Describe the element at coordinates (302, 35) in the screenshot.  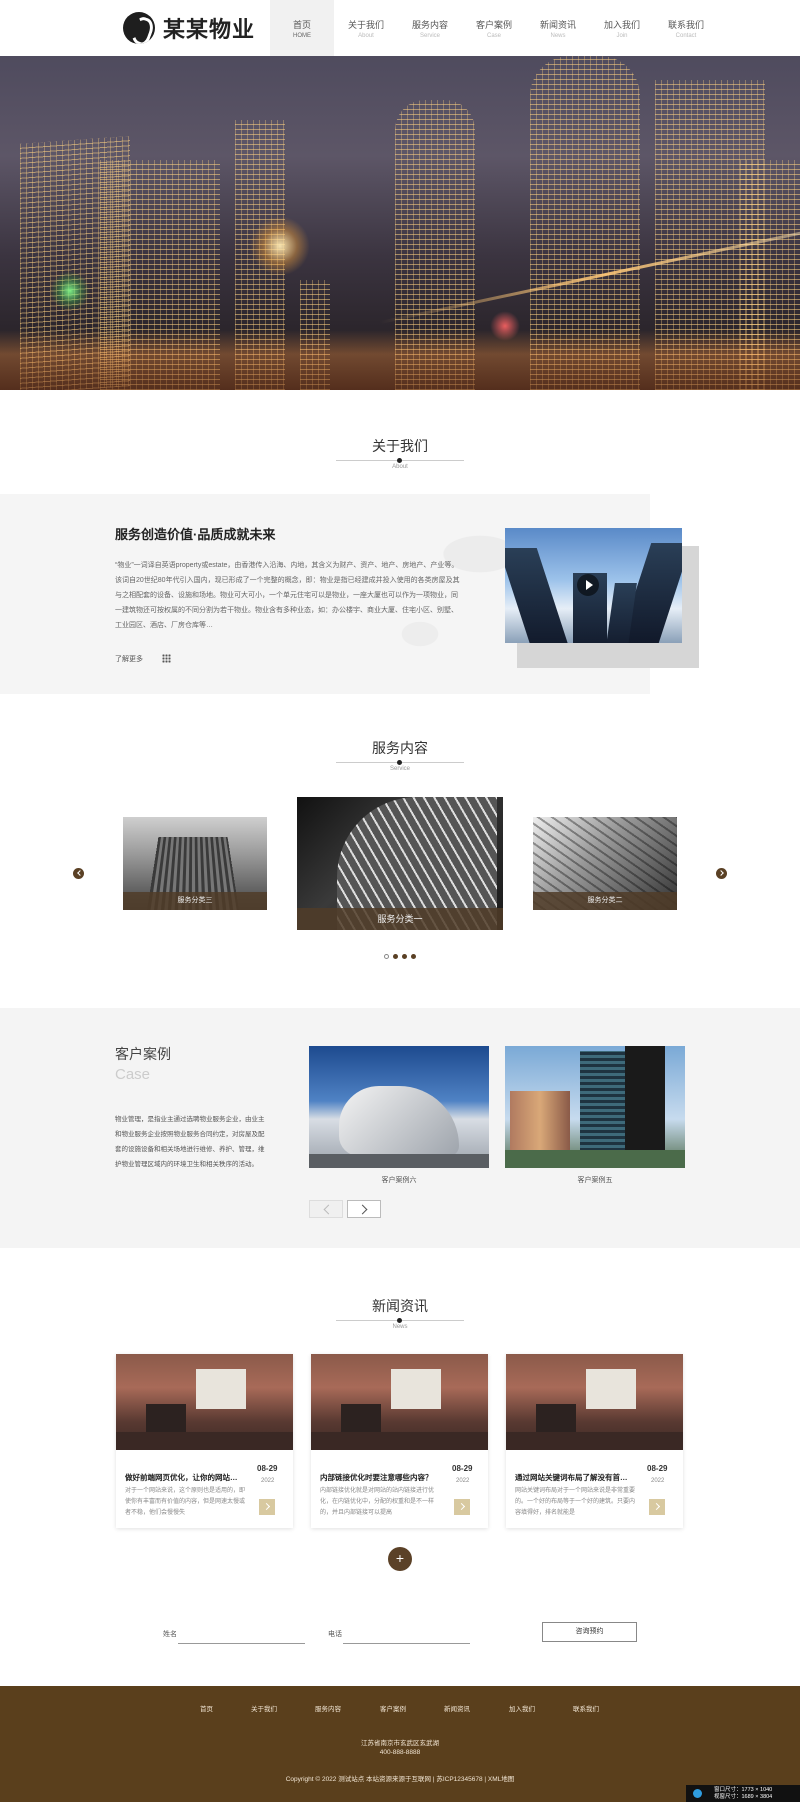
I see `nav-sublabel: HOME` at that location.